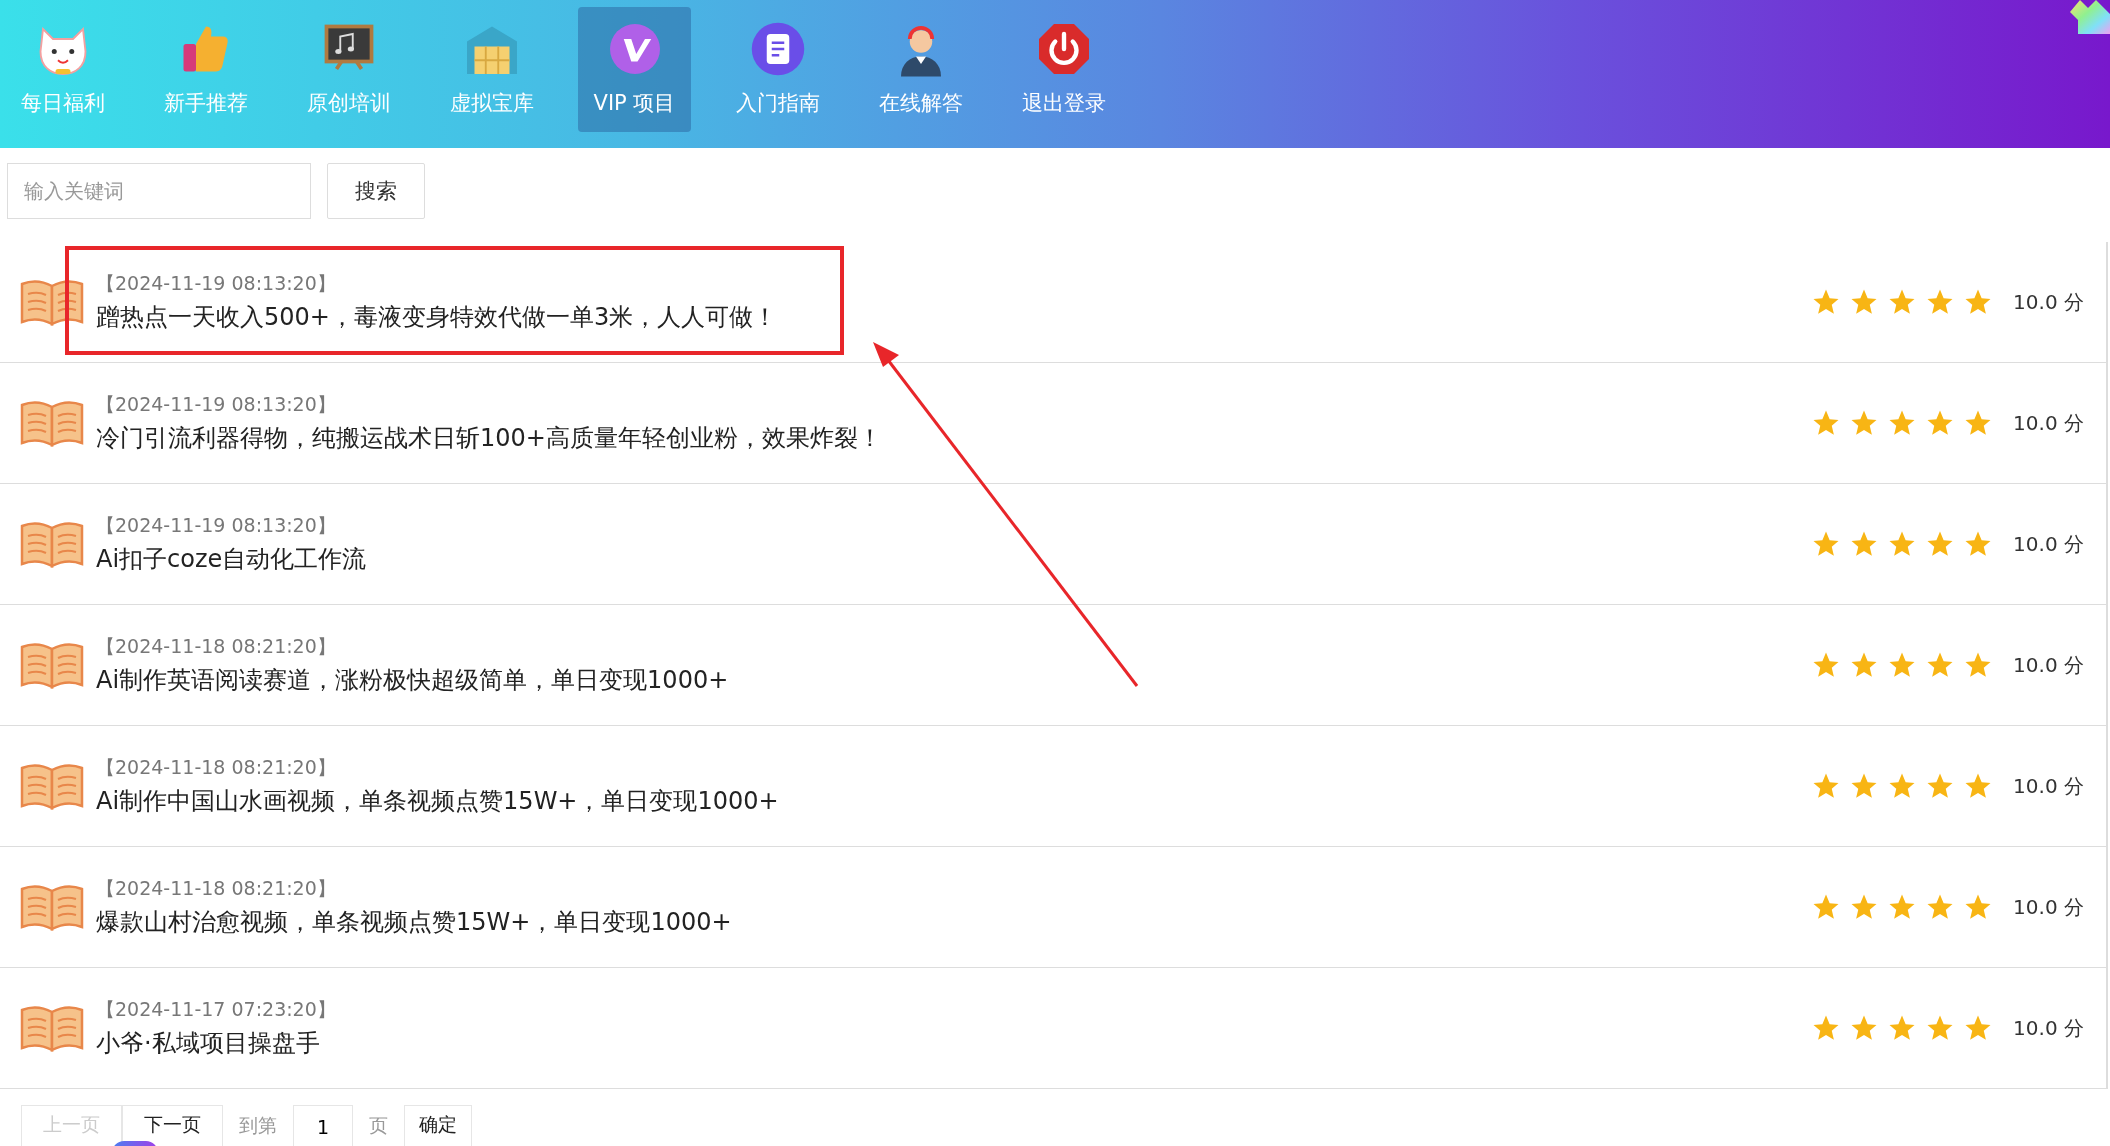 Image resolution: width=2110 pixels, height=1146 pixels. What do you see at coordinates (634, 69) in the screenshot?
I see `nav-item: VIP 项目` at bounding box center [634, 69].